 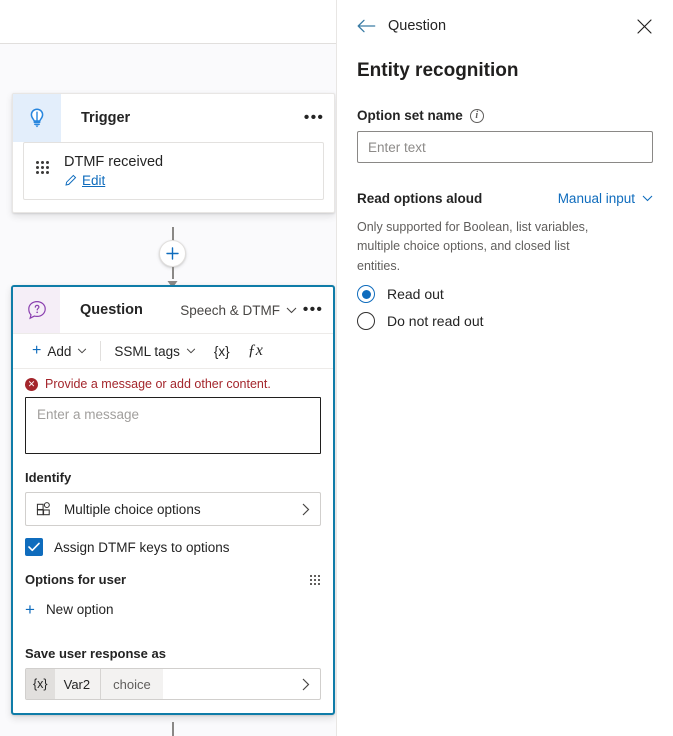 What do you see at coordinates (230, 310) in the screenshot?
I see `question-mode-label: Speech & DTMF` at bounding box center [230, 310].